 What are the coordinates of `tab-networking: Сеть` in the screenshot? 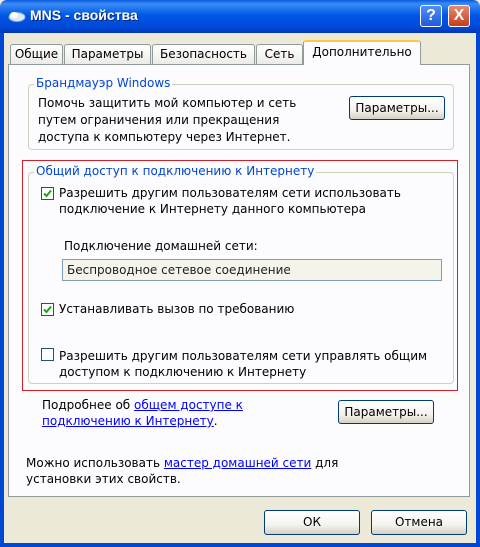 It's located at (279, 54).